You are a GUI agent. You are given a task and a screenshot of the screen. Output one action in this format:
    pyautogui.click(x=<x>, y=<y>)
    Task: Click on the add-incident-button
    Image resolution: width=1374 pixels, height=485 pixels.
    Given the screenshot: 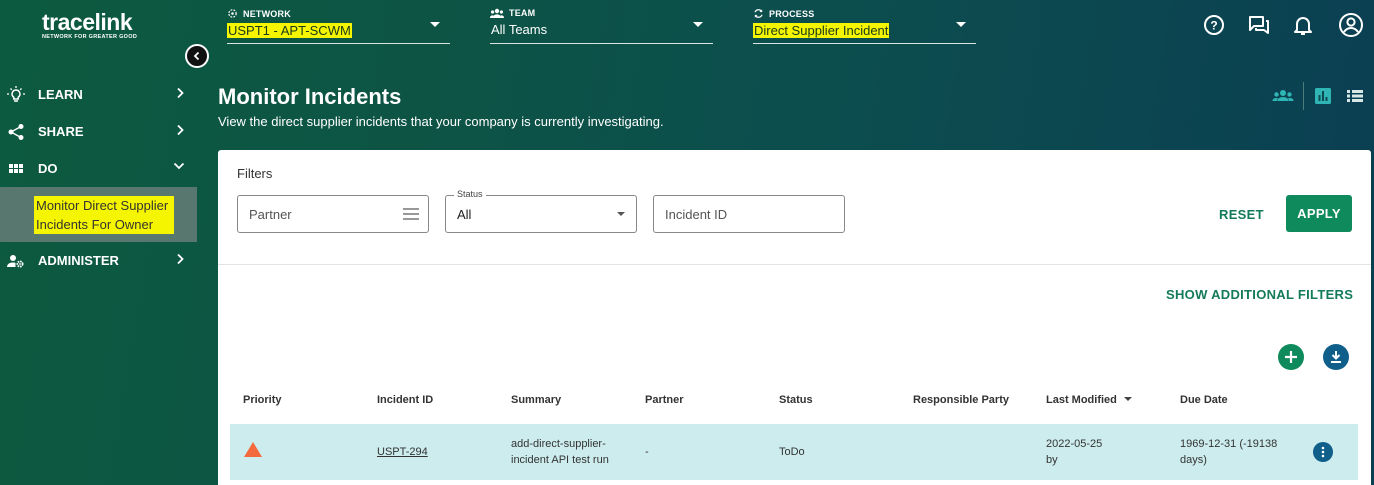 What is the action you would take?
    pyautogui.click(x=1291, y=357)
    